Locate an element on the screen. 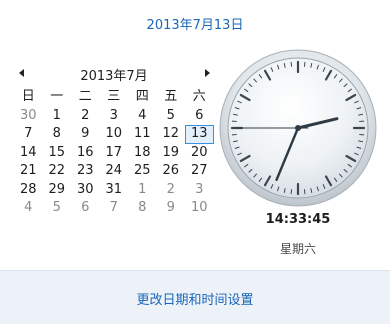 This screenshot has width=390, height=324. weekday-header: 一 is located at coordinates (57, 97).